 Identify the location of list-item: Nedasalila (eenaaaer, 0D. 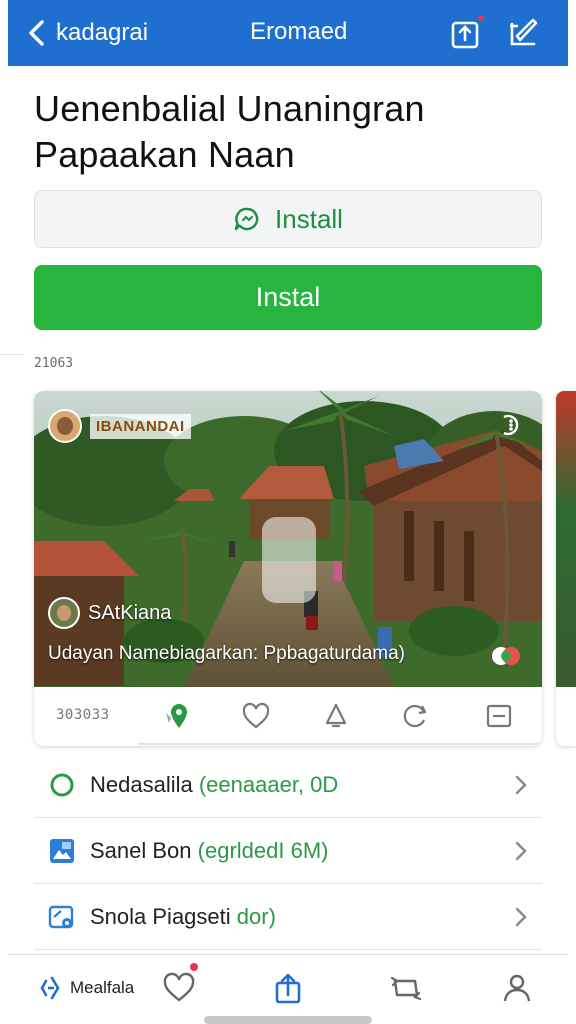
(288, 785).